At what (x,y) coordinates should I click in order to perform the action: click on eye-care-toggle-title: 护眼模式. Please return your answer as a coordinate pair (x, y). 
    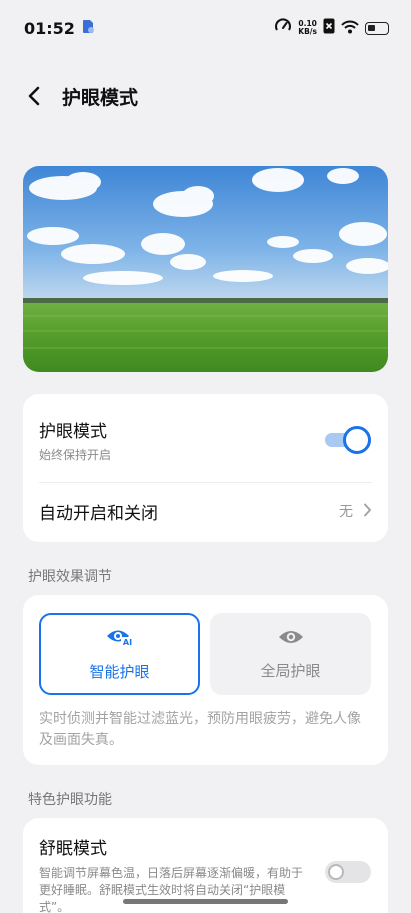
    Looking at the image, I should click on (73, 432).